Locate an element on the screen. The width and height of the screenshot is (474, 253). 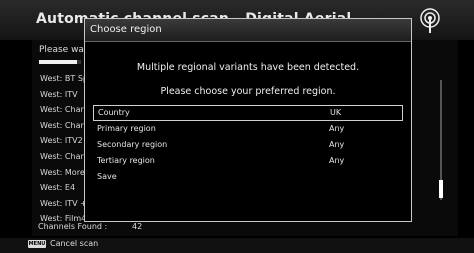
option-label: Country is located at coordinates (114, 112).